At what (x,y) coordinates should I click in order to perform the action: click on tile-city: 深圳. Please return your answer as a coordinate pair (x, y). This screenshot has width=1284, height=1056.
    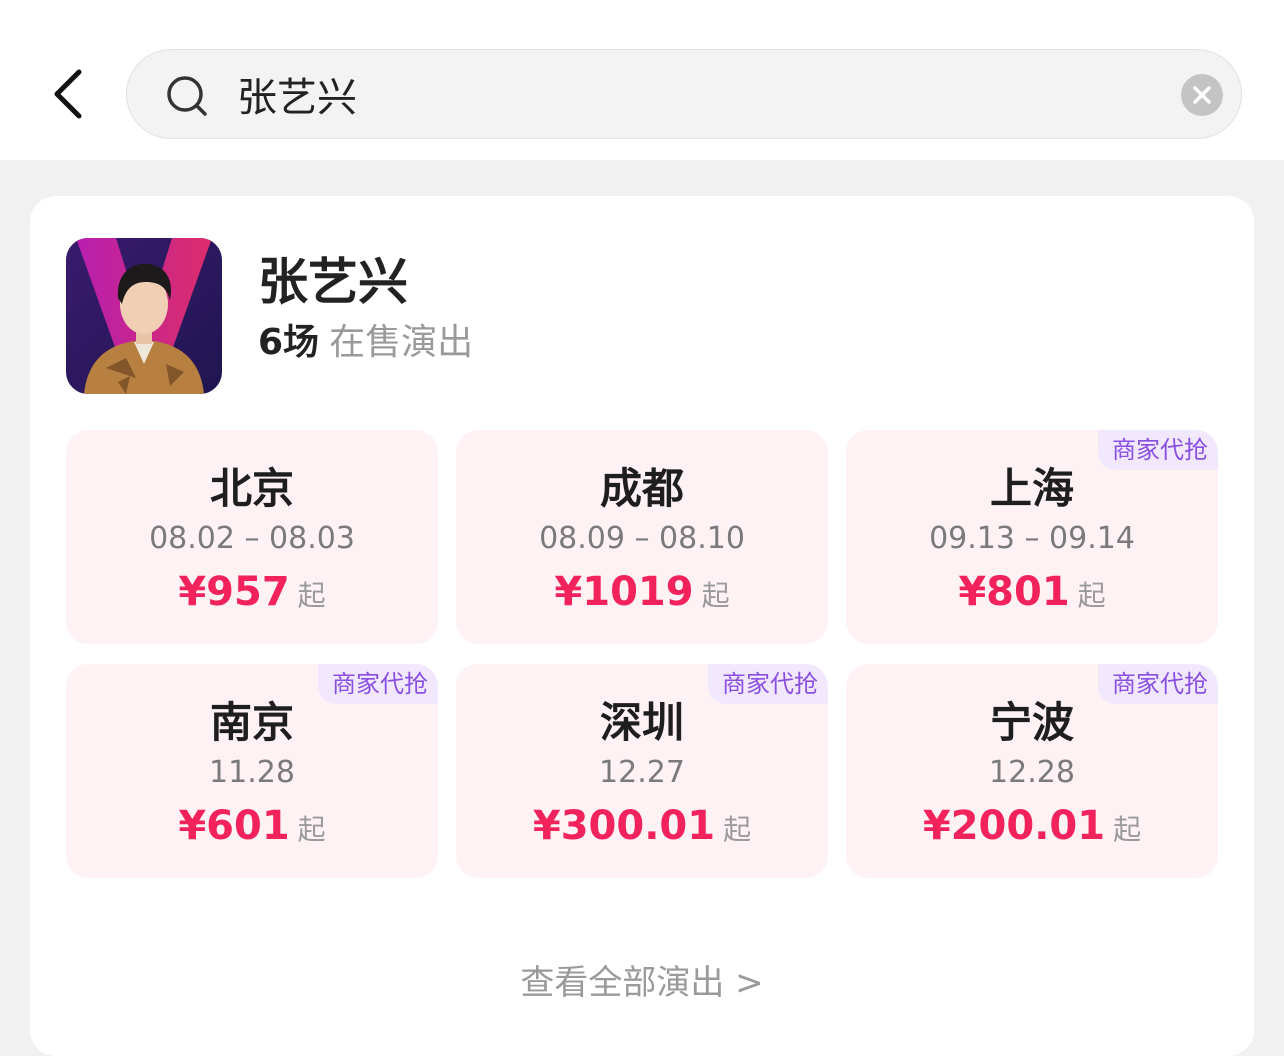
    Looking at the image, I should click on (641, 722).